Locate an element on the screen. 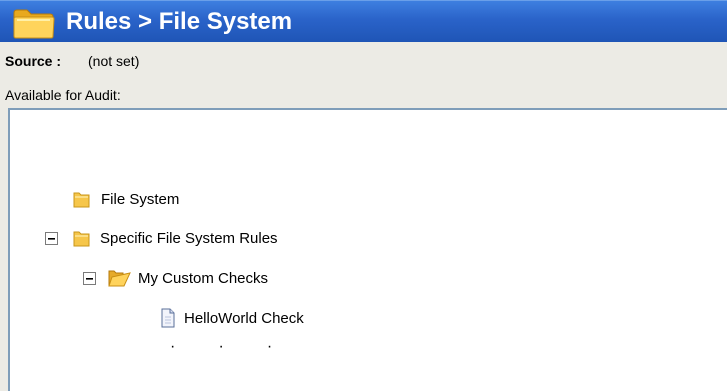  tree-ellipsis: · · · is located at coordinates (228, 347).